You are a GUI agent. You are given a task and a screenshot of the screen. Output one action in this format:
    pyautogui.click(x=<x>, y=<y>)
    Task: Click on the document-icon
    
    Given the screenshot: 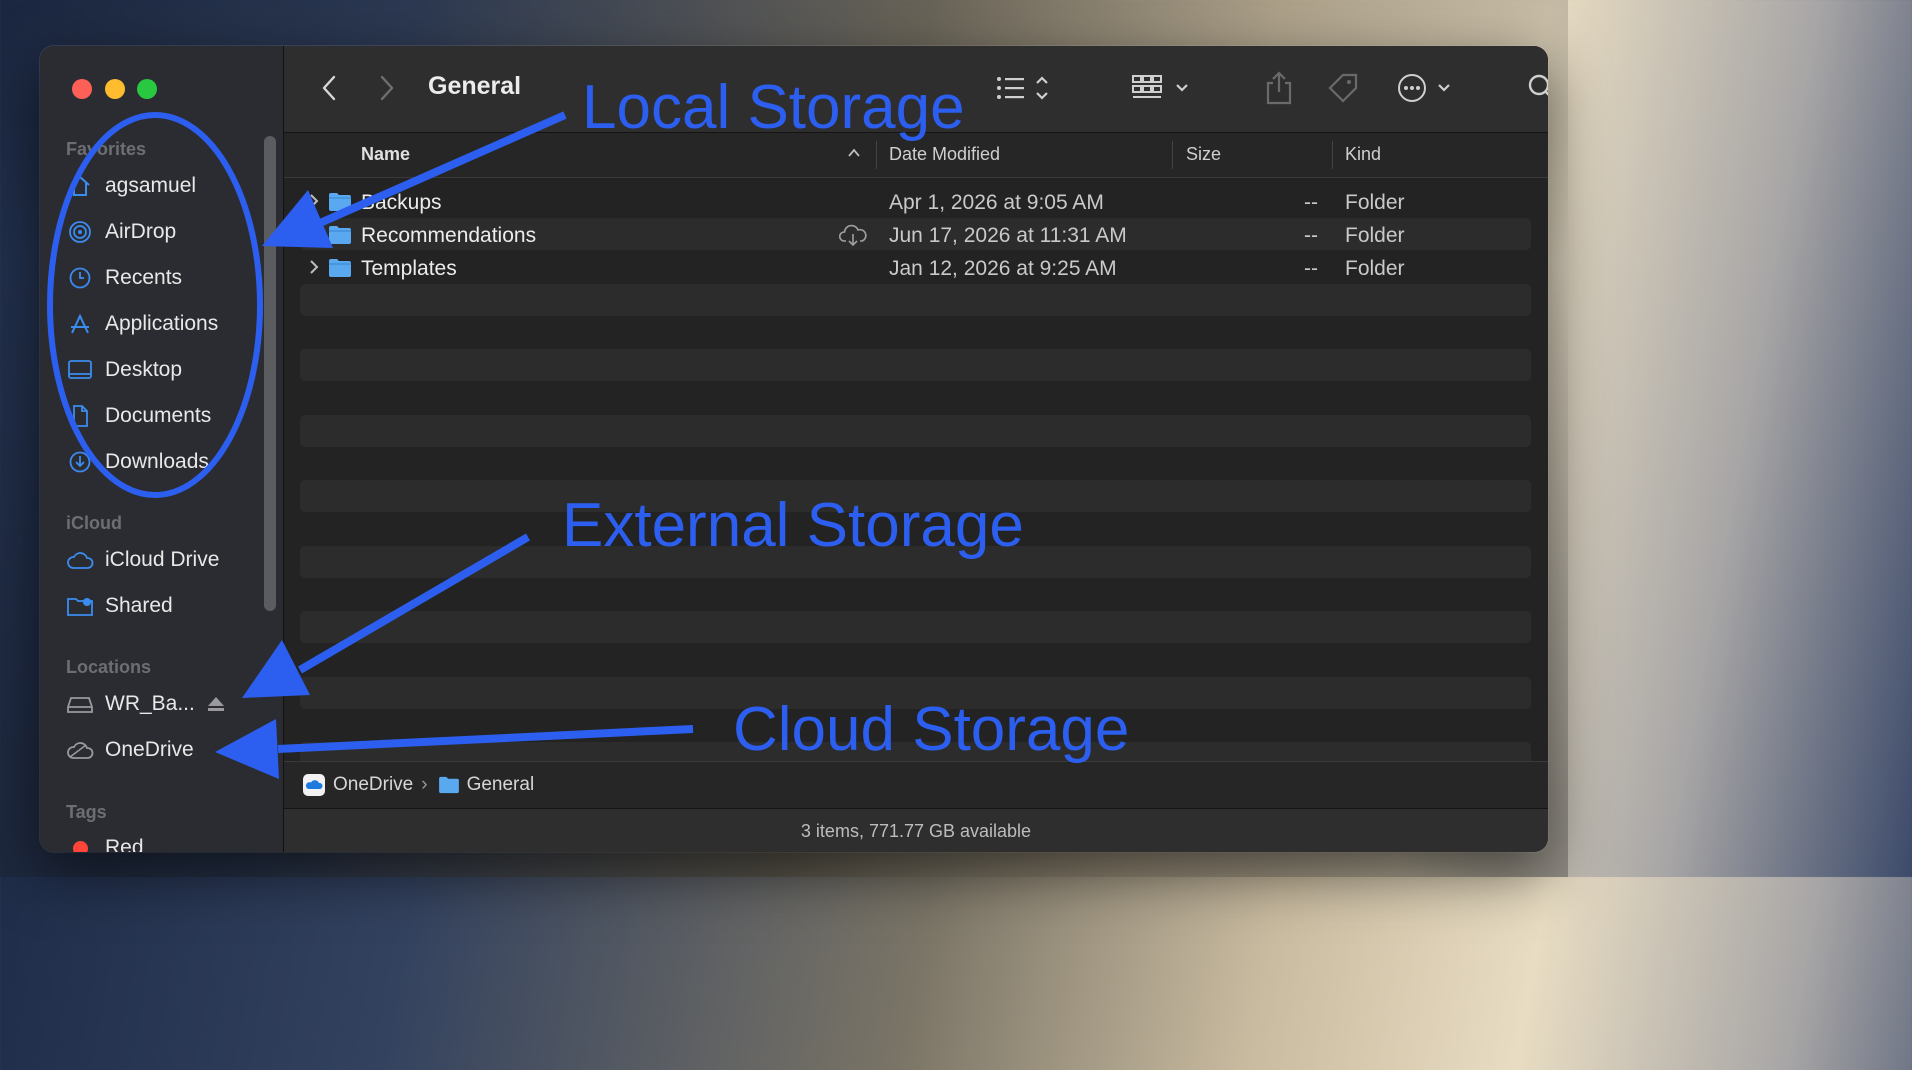 What is the action you would take?
    pyautogui.click(x=80, y=416)
    